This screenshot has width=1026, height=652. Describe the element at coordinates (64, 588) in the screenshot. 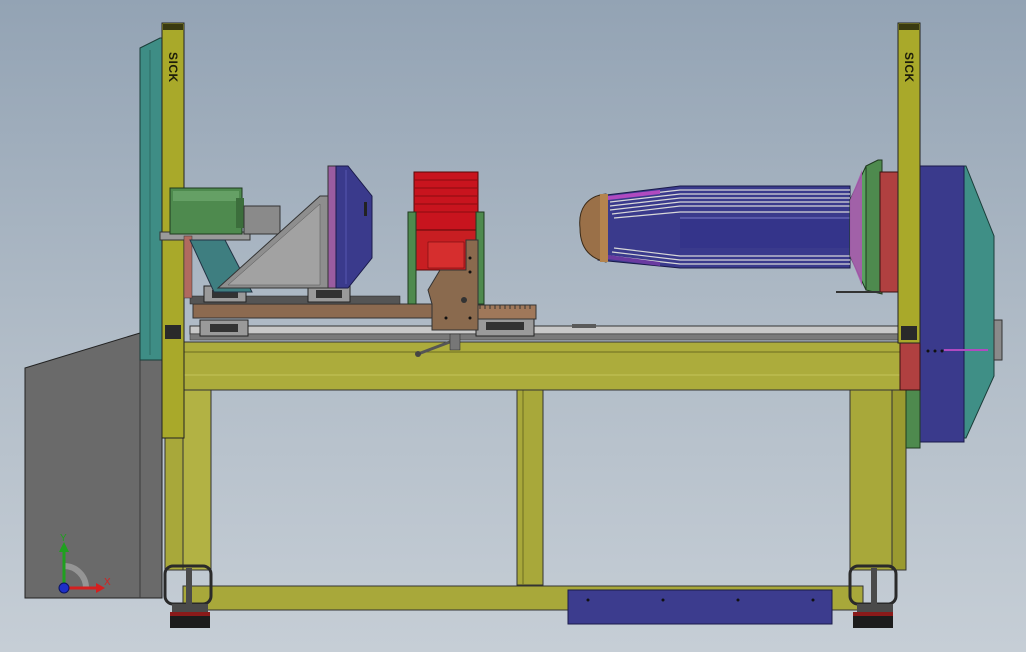

I see `triad-z-axis` at that location.